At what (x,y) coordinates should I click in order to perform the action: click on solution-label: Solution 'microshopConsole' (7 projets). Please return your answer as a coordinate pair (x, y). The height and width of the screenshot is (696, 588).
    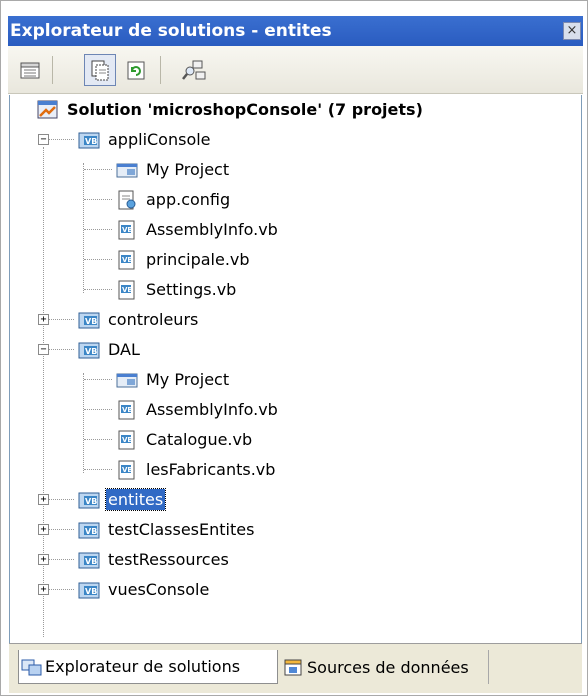
    Looking at the image, I should click on (245, 109).